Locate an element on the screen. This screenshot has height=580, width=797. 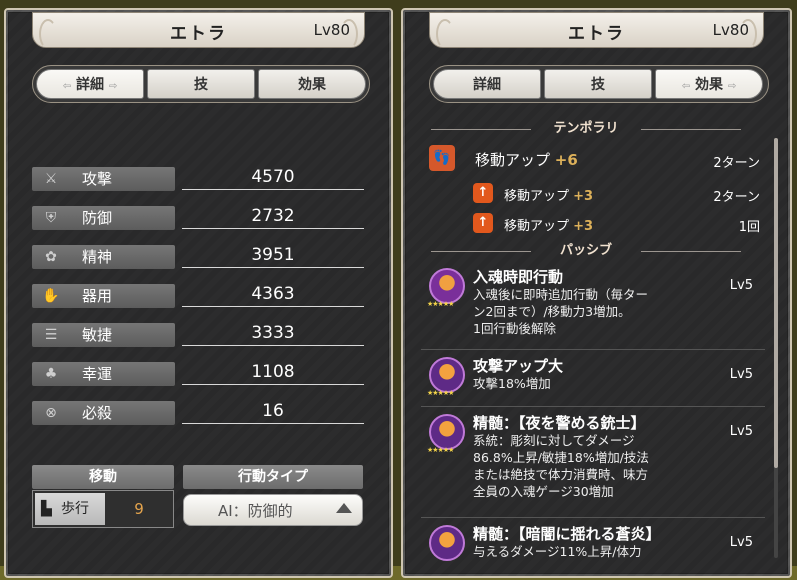
buff-main-name: 移動アップ is located at coordinates (513, 160).